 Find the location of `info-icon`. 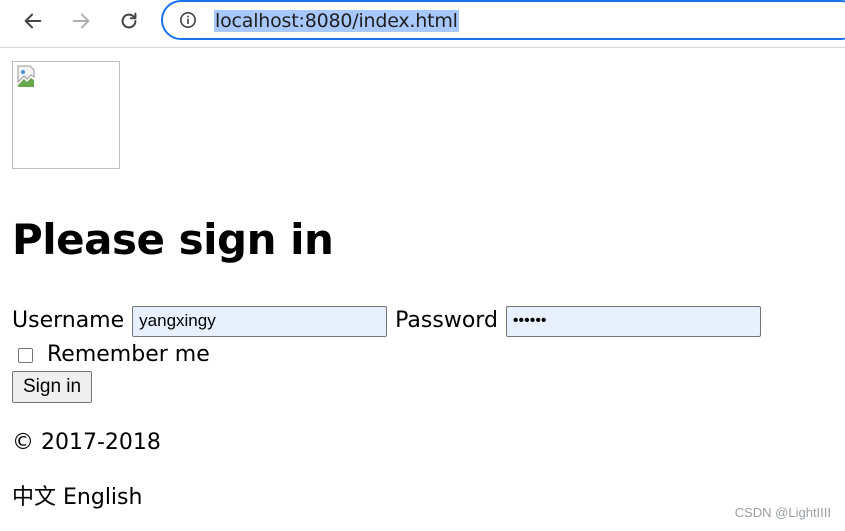

info-icon is located at coordinates (188, 20).